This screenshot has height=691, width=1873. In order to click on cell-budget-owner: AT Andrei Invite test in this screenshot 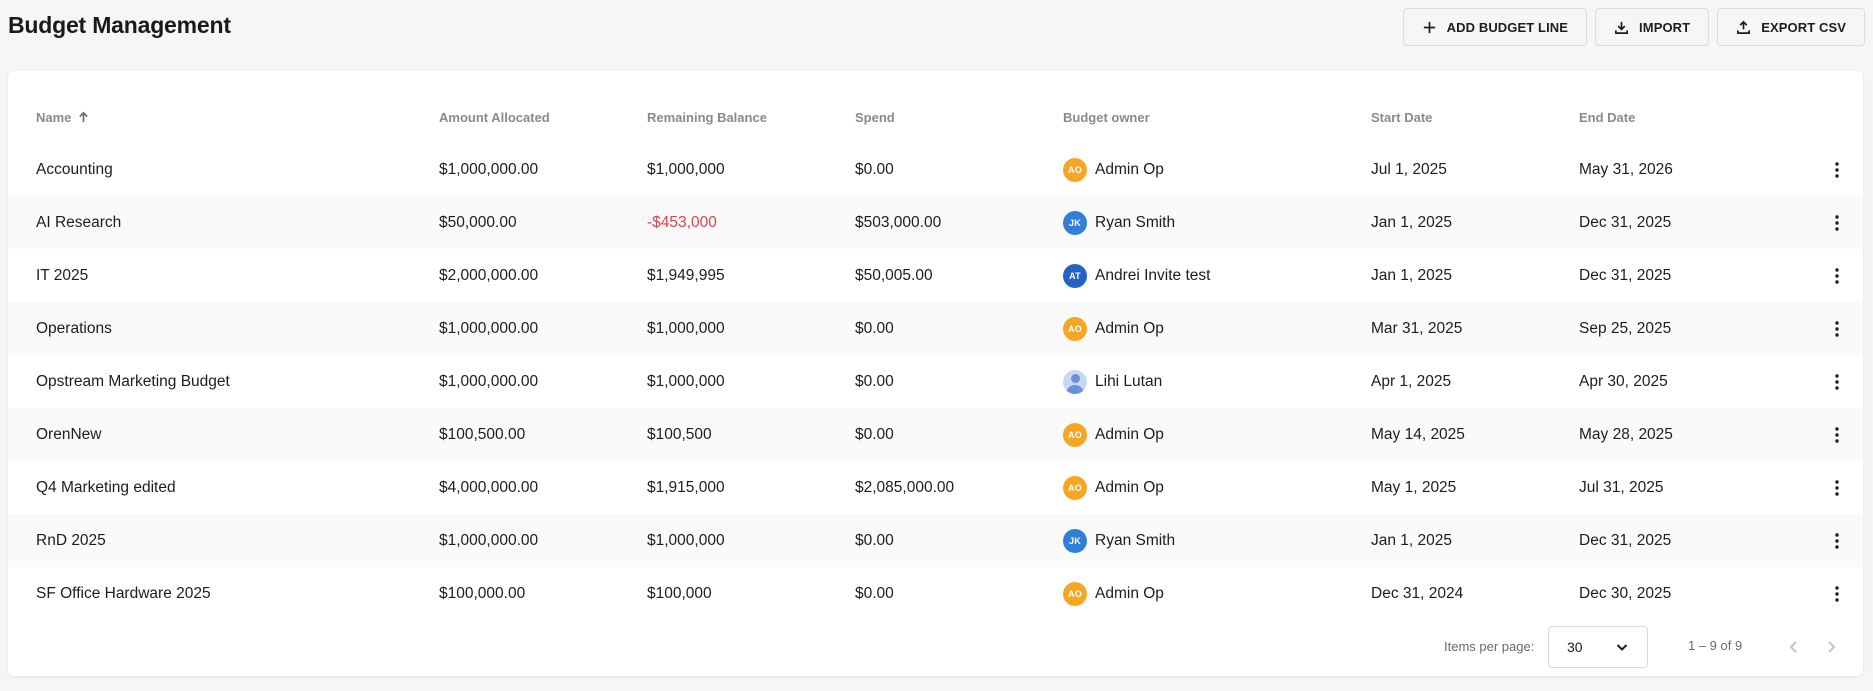, I will do `click(1136, 275)`.